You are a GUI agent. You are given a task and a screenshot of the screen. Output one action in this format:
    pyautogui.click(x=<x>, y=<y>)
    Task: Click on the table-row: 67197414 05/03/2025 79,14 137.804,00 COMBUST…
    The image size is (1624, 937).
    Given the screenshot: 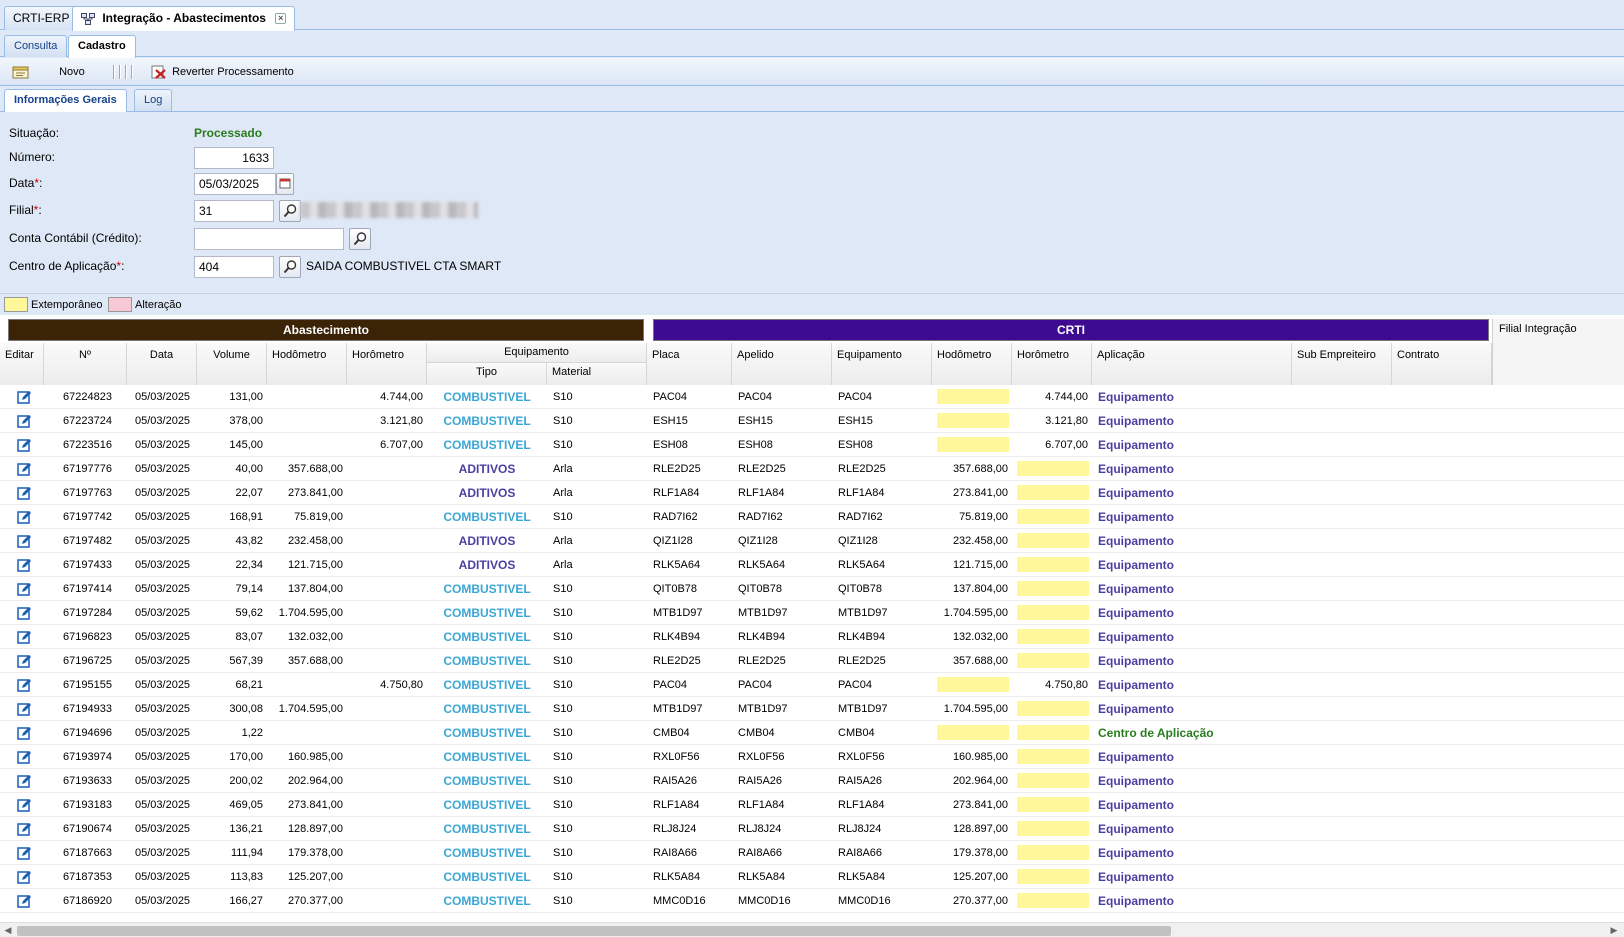 What is the action you would take?
    pyautogui.click(x=812, y=589)
    